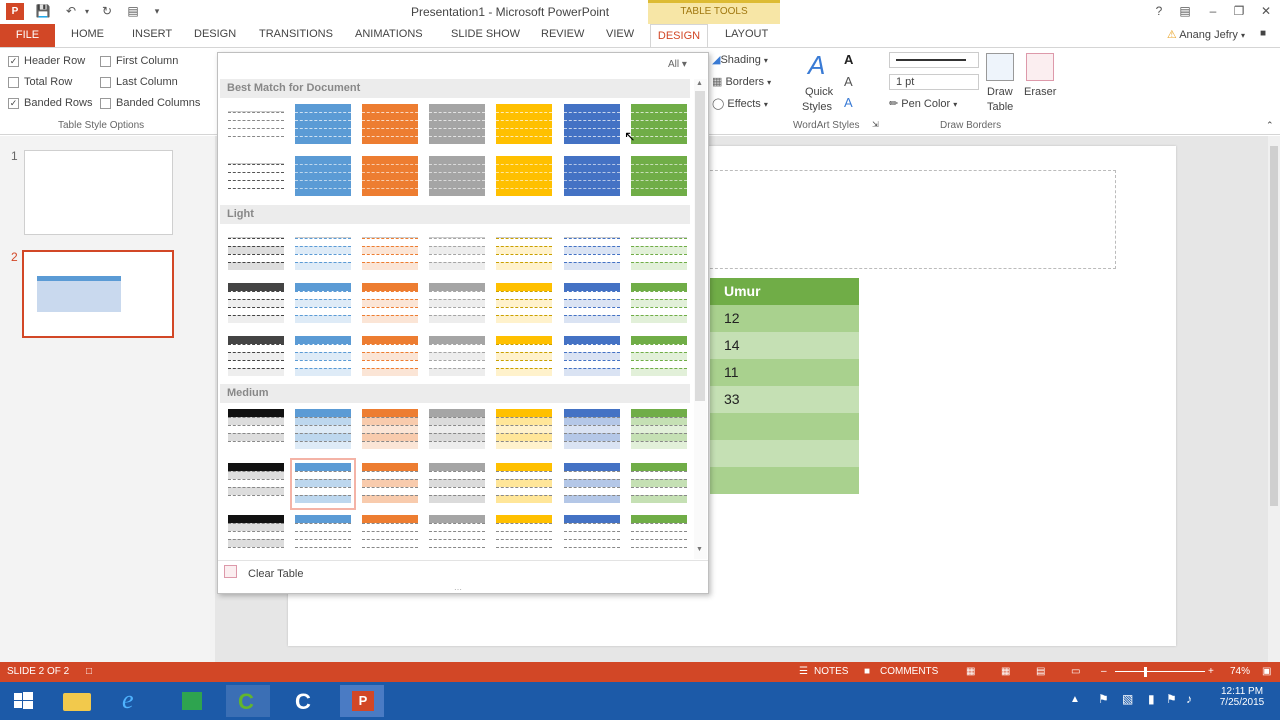 This screenshot has height=720, width=1280. I want to click on file-explorer-icon, so click(77, 701).